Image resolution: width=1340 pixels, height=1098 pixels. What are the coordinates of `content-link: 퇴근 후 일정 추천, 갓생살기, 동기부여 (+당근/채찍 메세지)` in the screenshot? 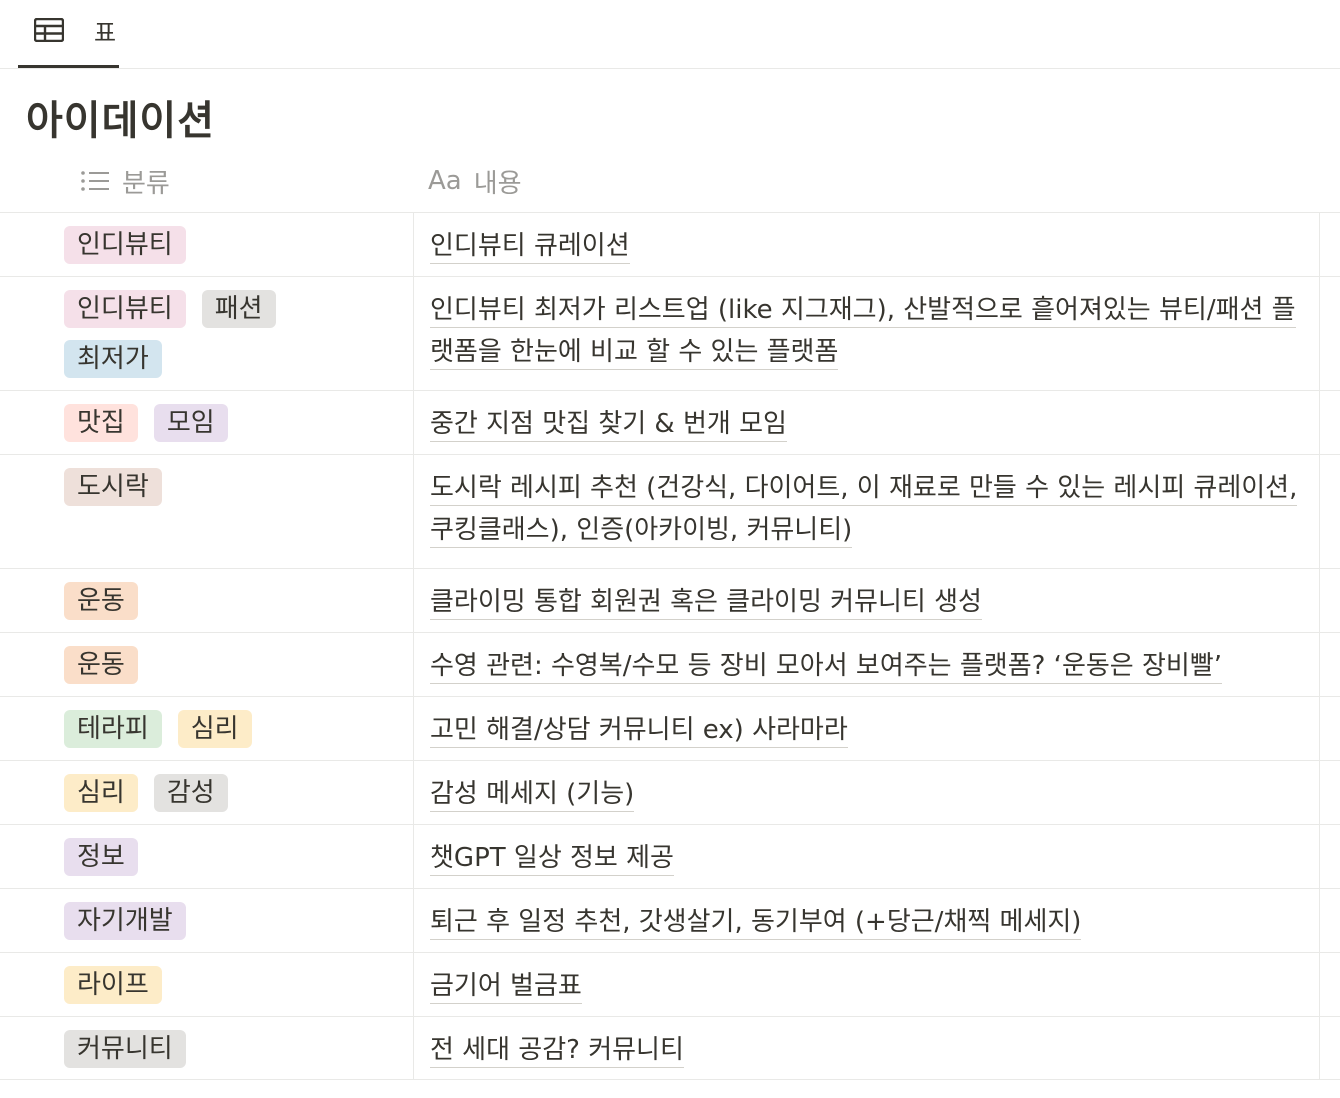 It's located at (756, 923).